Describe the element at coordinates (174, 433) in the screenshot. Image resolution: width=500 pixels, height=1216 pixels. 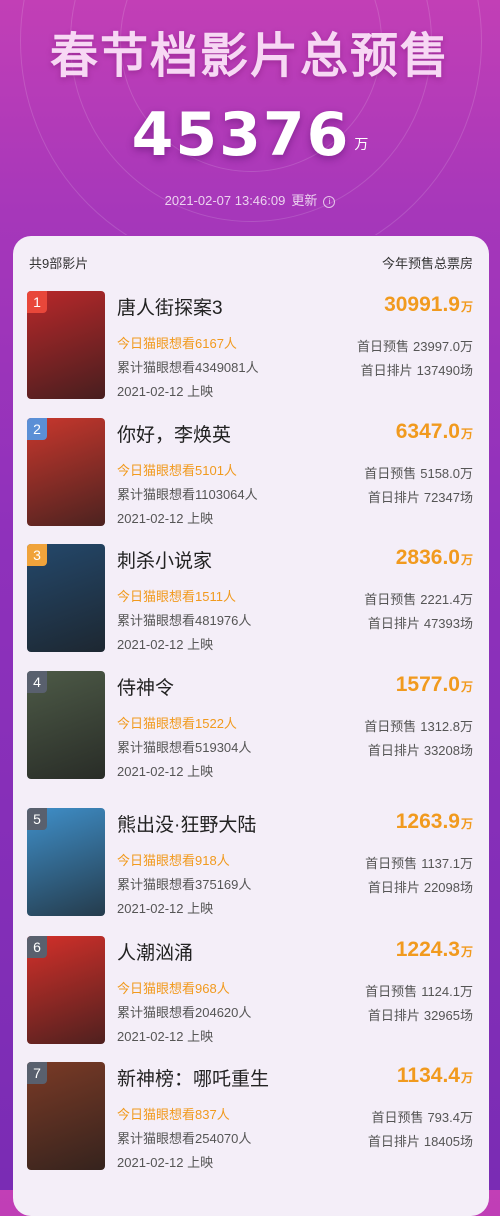
I see `movie-title: 你好，李焕英` at that location.